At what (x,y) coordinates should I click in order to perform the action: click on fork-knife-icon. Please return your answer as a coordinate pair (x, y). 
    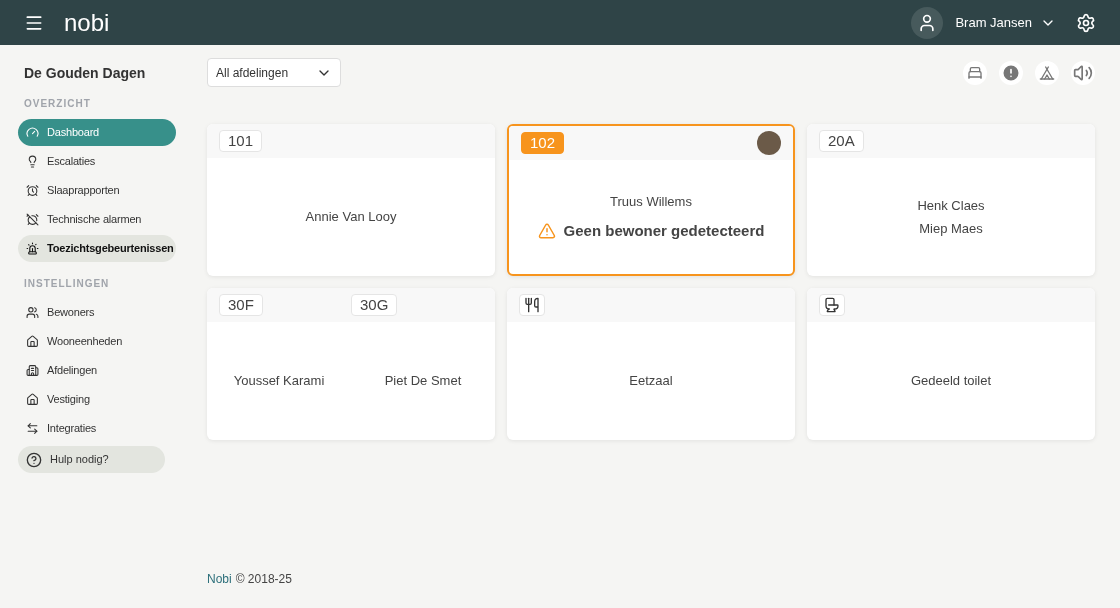
    Looking at the image, I should click on (532, 305).